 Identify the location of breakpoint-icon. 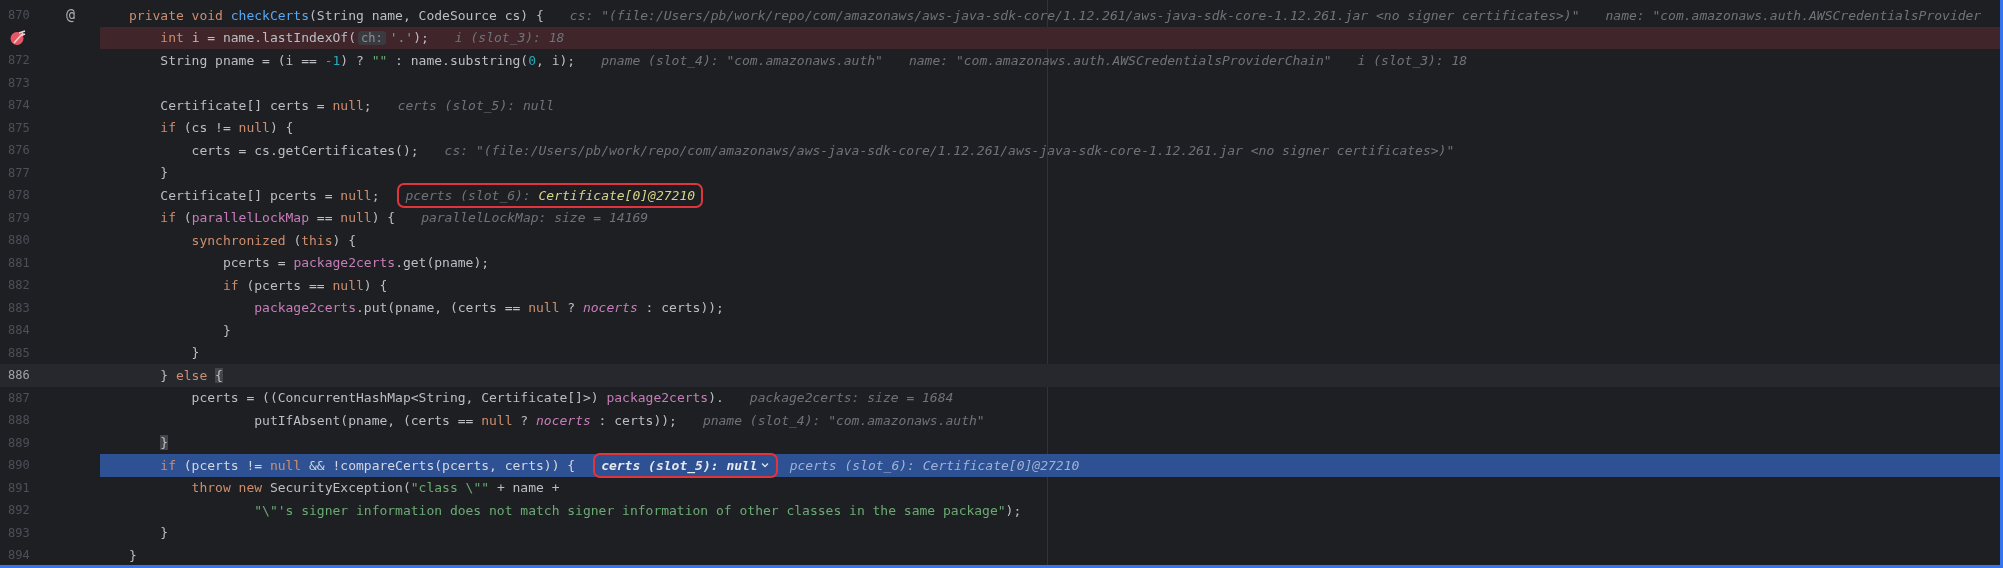
(18, 37).